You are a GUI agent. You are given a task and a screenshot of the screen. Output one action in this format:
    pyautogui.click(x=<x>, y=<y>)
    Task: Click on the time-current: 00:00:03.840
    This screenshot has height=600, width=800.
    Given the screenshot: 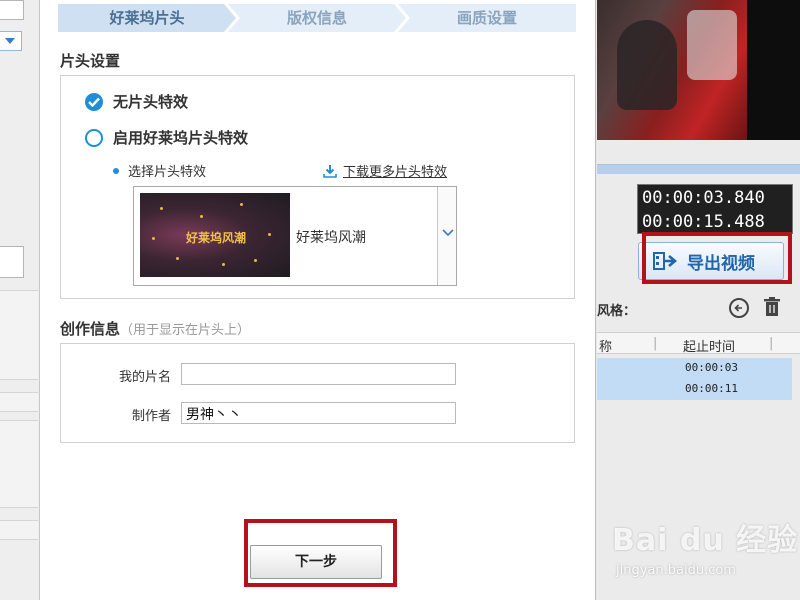 What is the action you would take?
    pyautogui.click(x=703, y=198)
    